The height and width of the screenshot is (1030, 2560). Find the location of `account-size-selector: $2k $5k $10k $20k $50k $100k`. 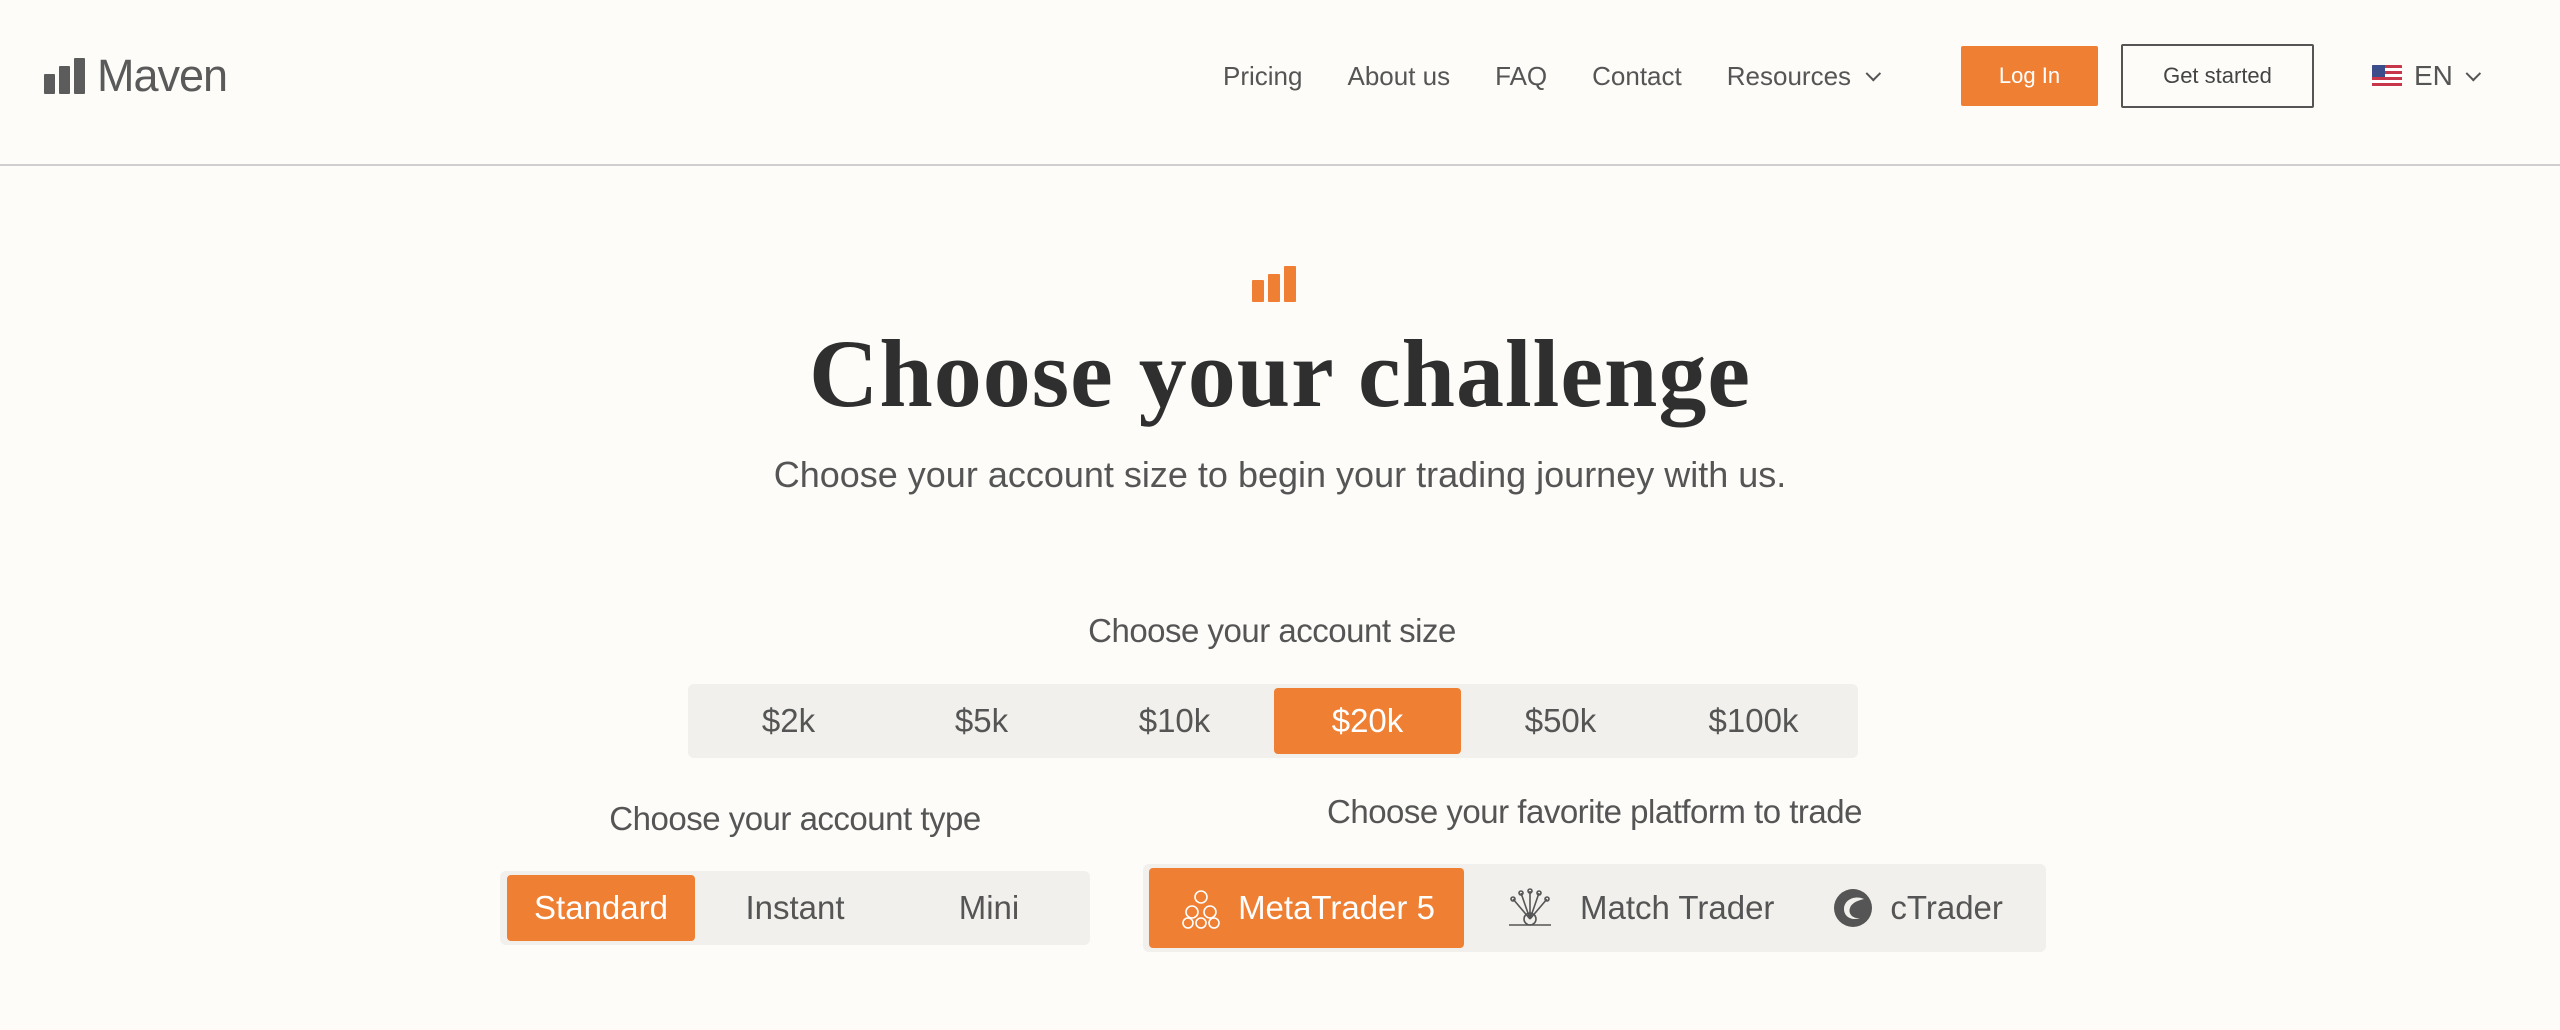

account-size-selector: $2k $5k $10k $20k $50k $100k is located at coordinates (1273, 721).